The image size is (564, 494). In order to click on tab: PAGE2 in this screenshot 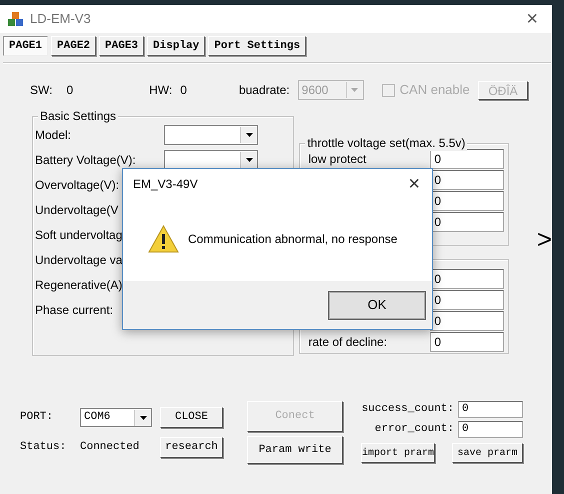, I will do `click(73, 46)`.